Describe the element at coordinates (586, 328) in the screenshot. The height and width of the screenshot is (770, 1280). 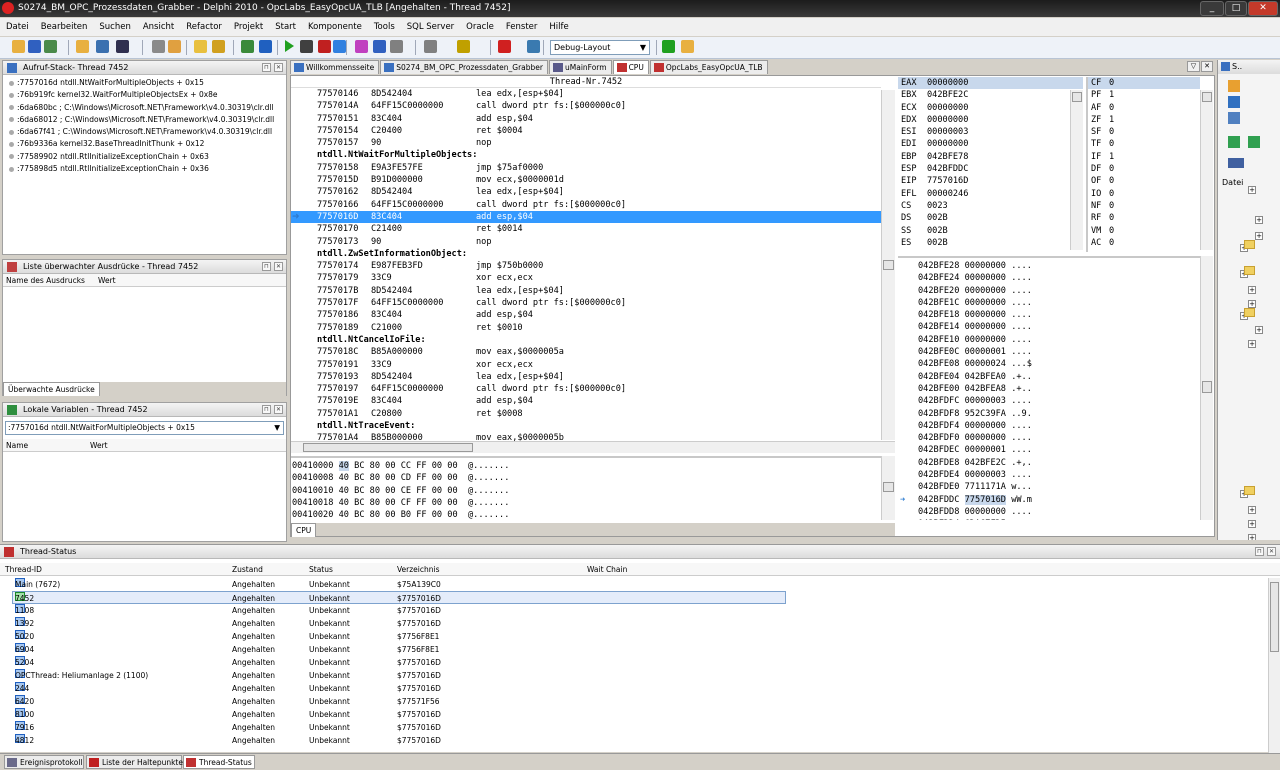
I see `disasm-line: 77570189 C21000 ret $0010` at that location.